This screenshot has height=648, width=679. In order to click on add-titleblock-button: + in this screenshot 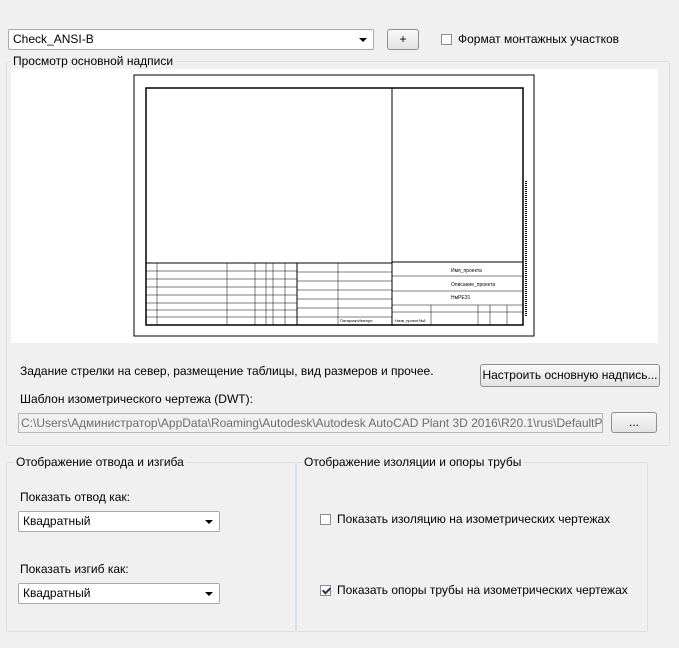, I will do `click(403, 39)`.